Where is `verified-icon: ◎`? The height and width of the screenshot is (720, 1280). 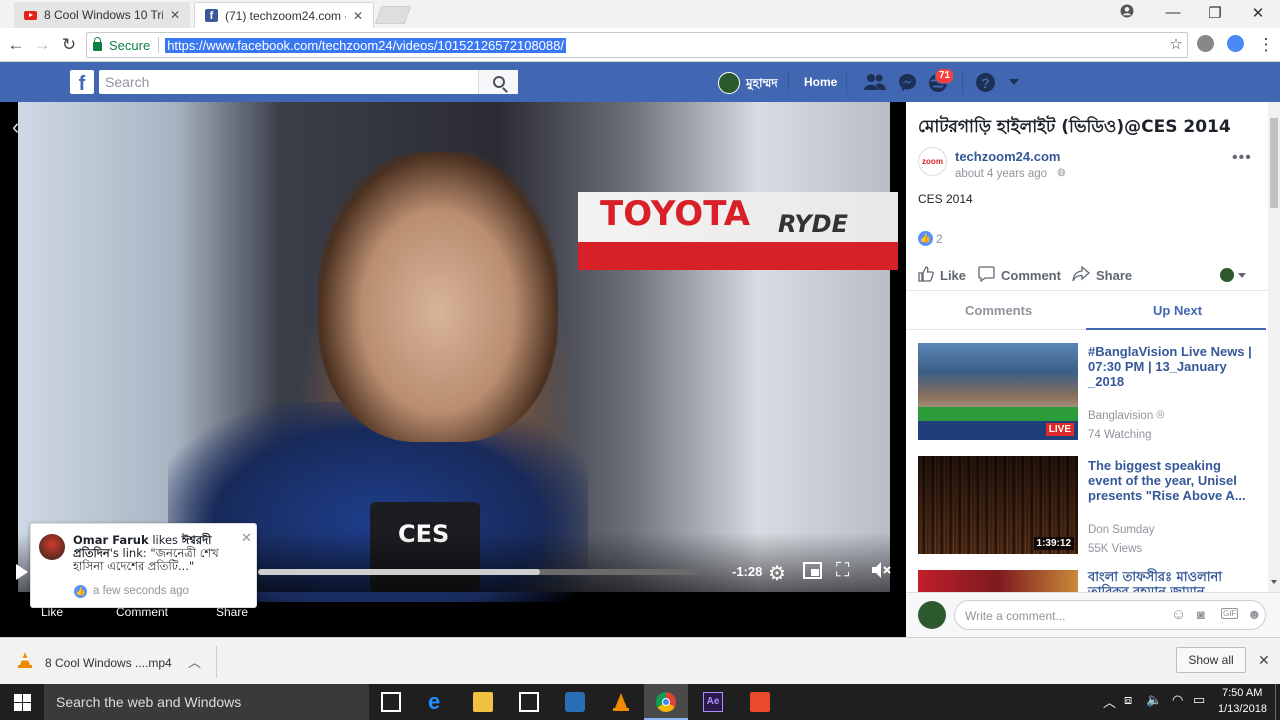 verified-icon: ◎ is located at coordinates (1160, 414).